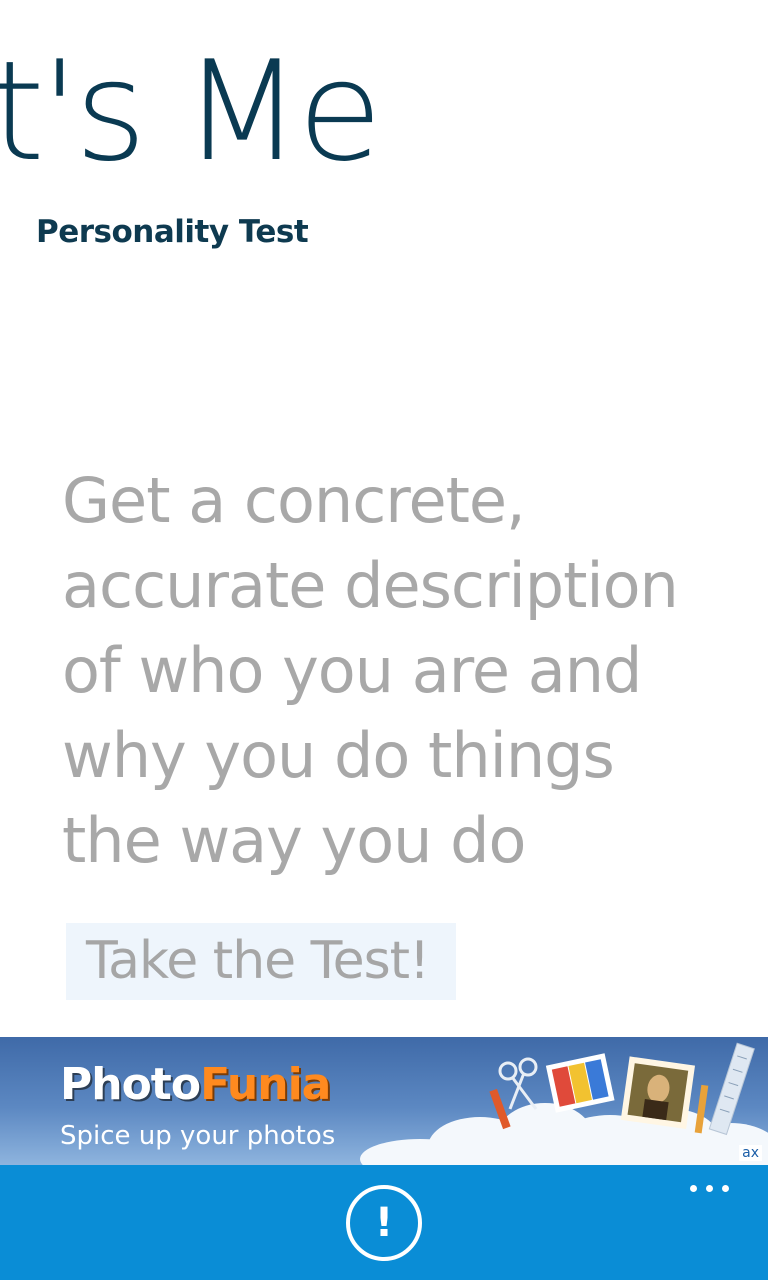 Image resolution: width=768 pixels, height=1280 pixels. I want to click on description-line: the way you do, so click(294, 840).